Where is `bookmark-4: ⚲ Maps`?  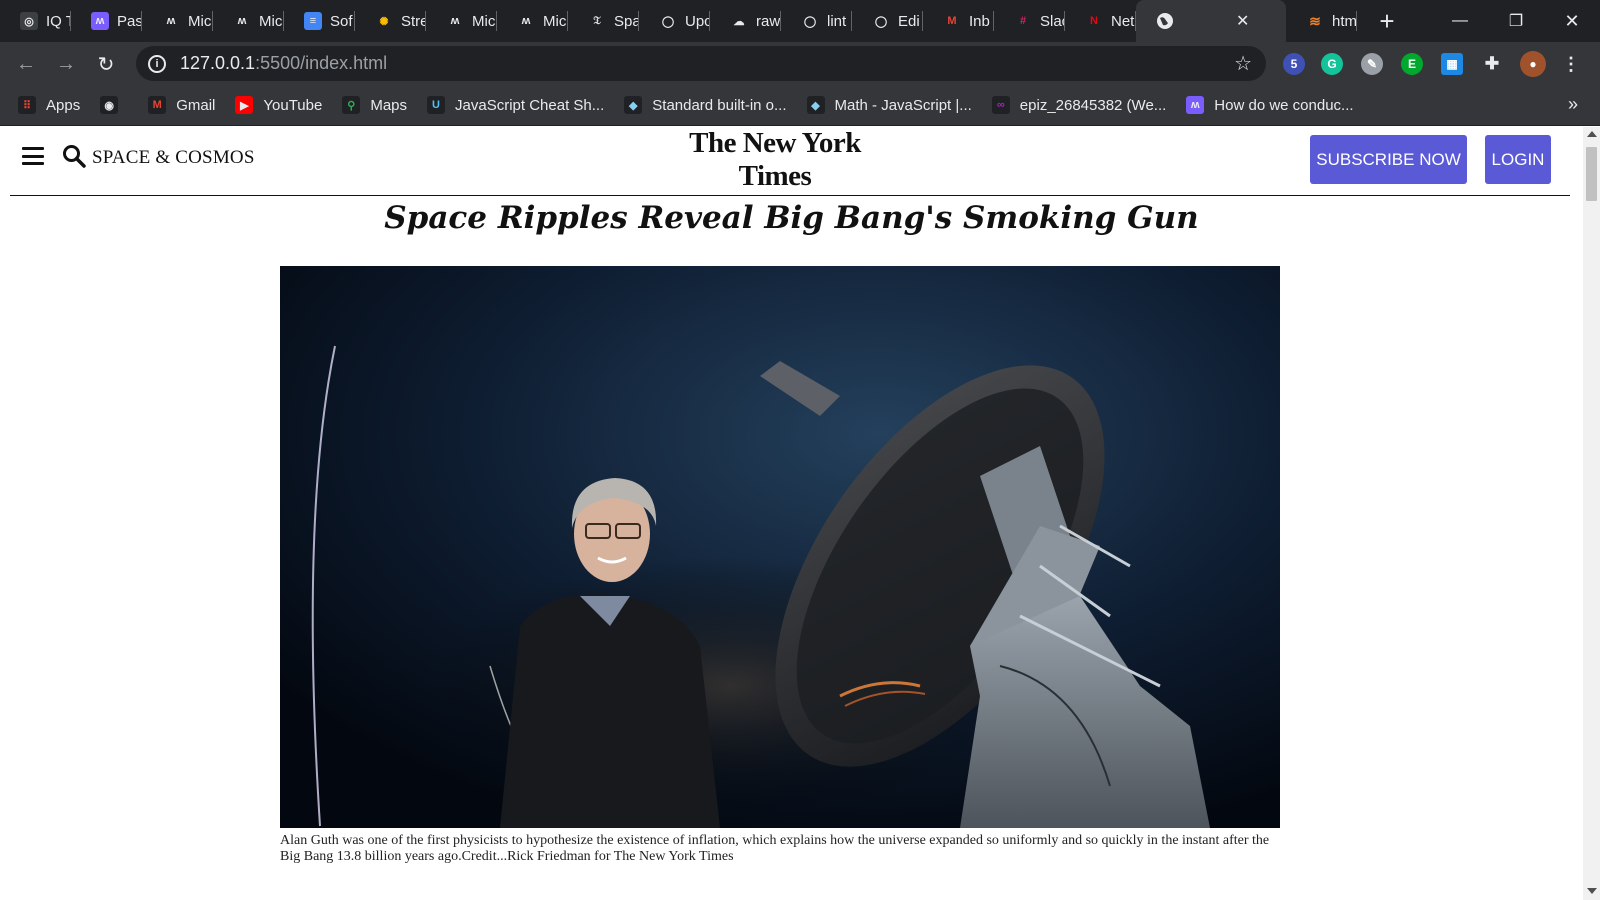
bookmark-4: ⚲ Maps is located at coordinates (374, 105).